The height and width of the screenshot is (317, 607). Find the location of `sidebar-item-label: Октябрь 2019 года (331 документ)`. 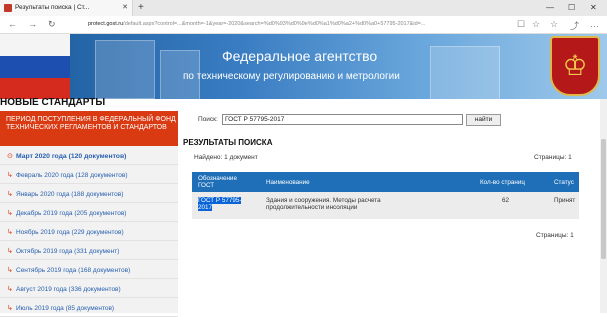

sidebar-item-label: Октябрь 2019 года (331 документ) is located at coordinates (68, 251).